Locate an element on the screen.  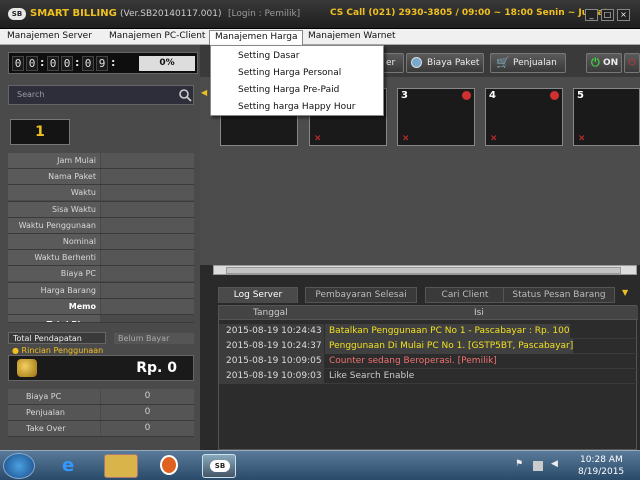
info-label: Harga Barang is located at coordinates (54, 290).